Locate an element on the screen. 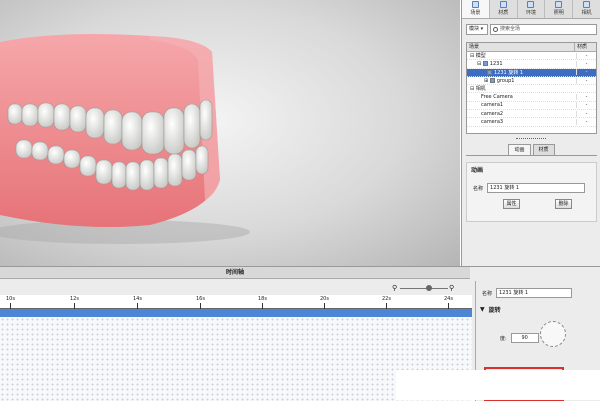  section-title: 动画 is located at coordinates (477, 170).